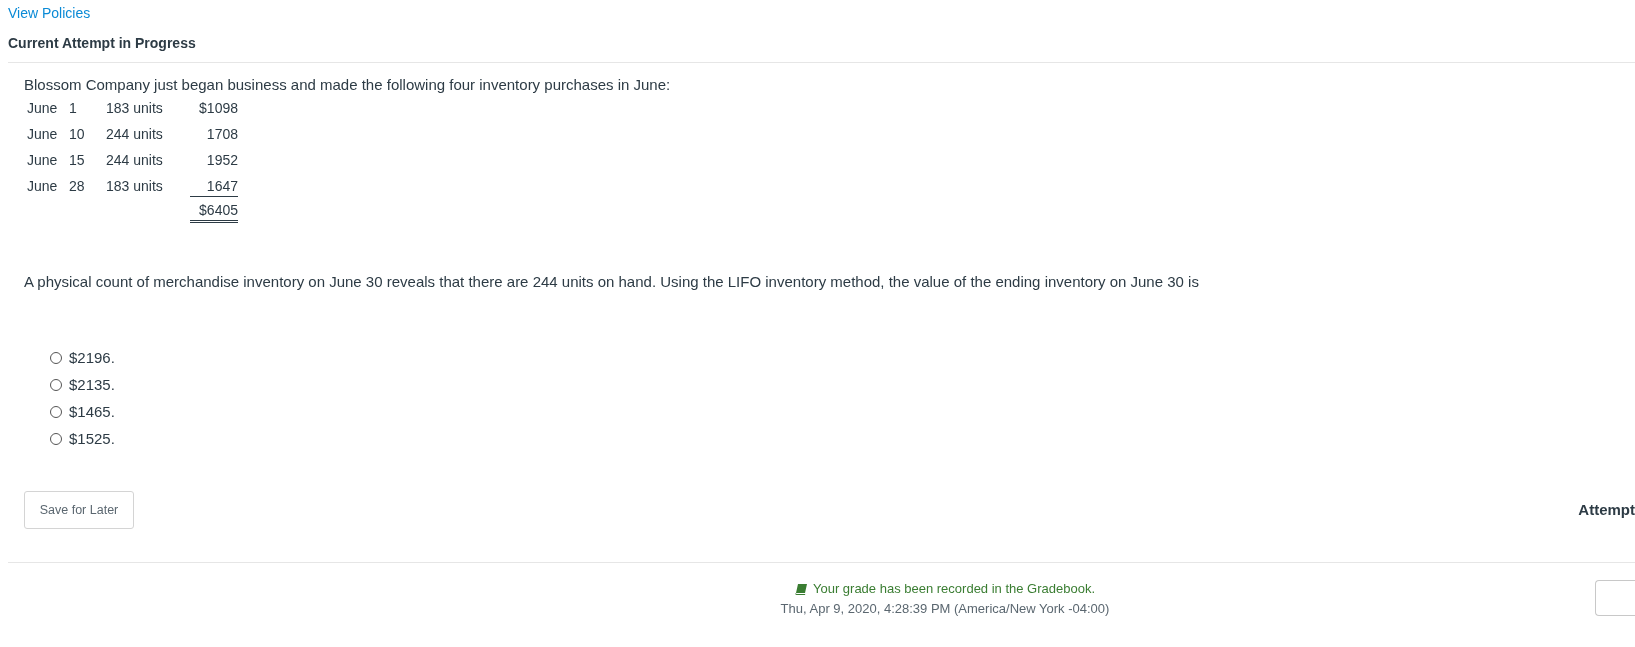 The height and width of the screenshot is (647, 1635). Describe the element at coordinates (79, 510) in the screenshot. I see `save-for-later-button: Save for Later` at that location.